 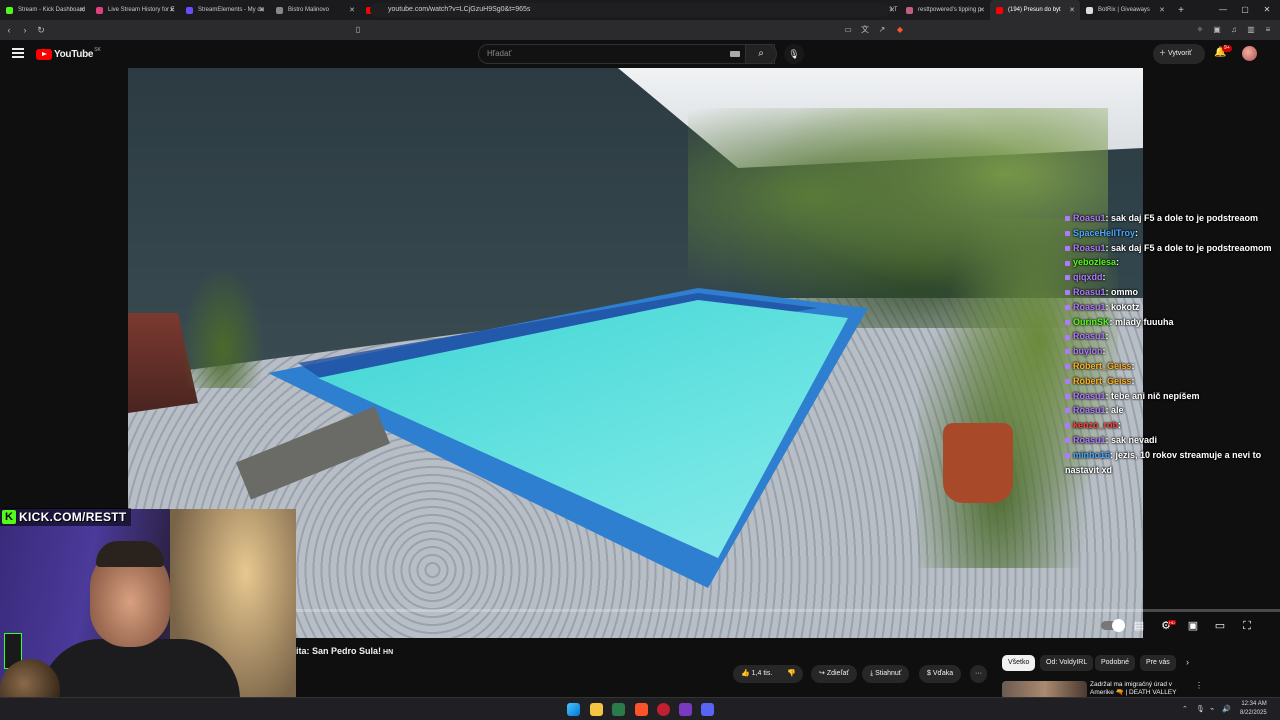 I want to click on webcam-overlay, so click(x=148, y=614).